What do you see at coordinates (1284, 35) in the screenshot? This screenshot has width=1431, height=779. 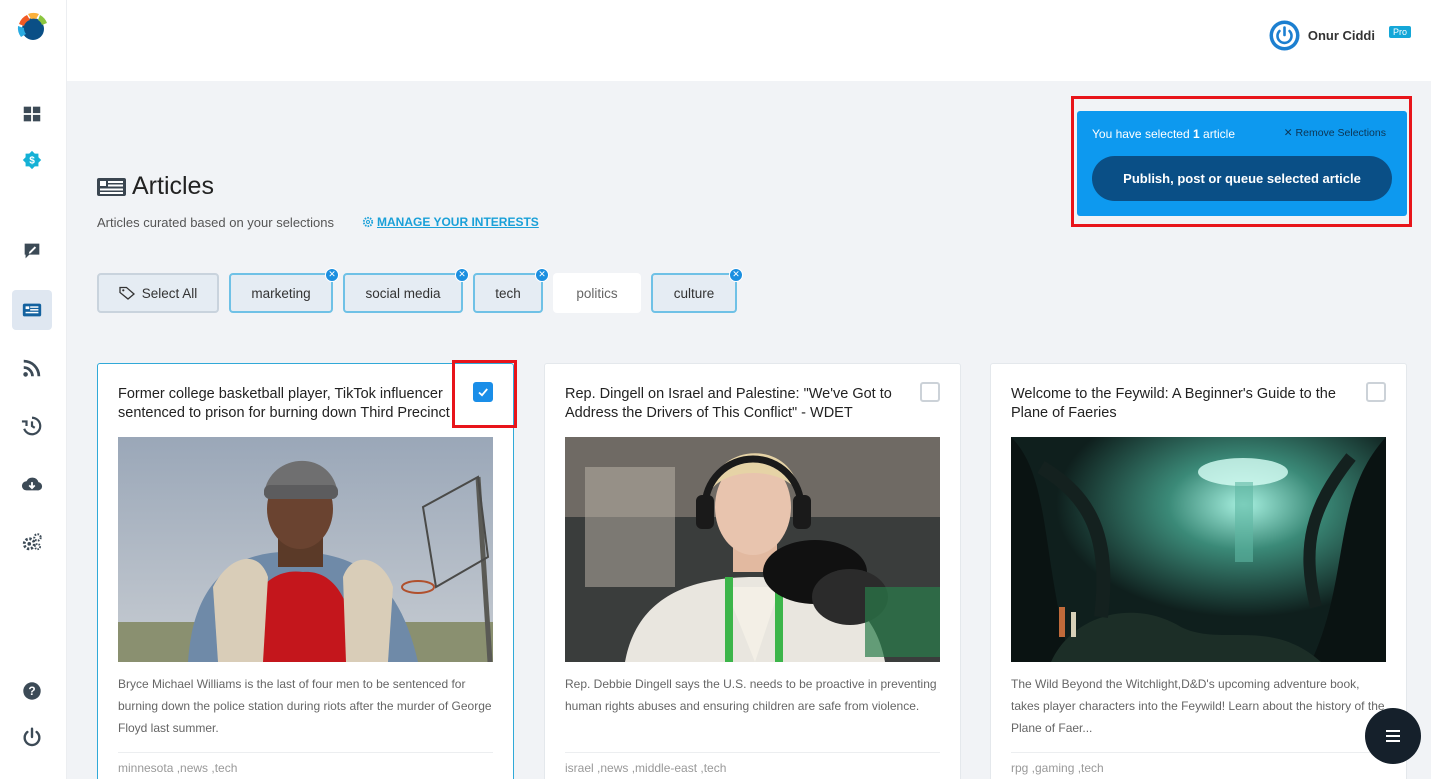 I see `user-avatar-power-icon` at bounding box center [1284, 35].